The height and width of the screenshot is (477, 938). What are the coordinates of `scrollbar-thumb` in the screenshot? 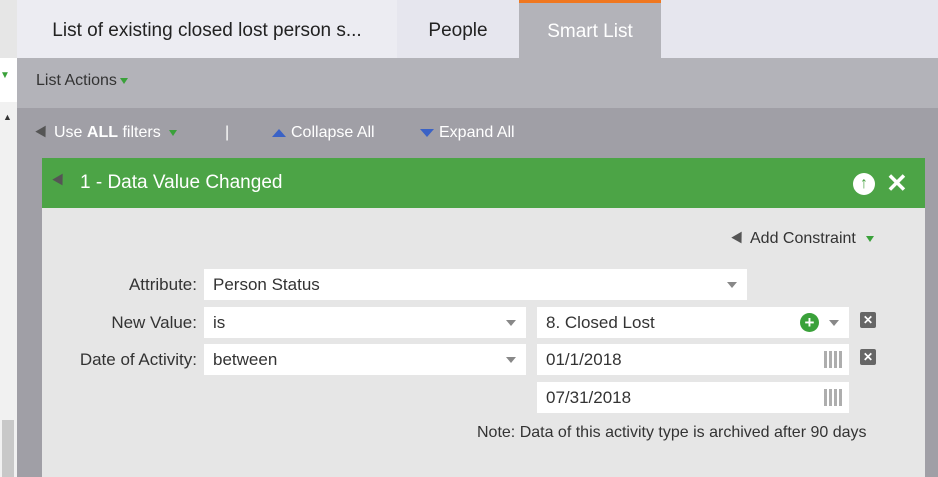 It's located at (8, 448).